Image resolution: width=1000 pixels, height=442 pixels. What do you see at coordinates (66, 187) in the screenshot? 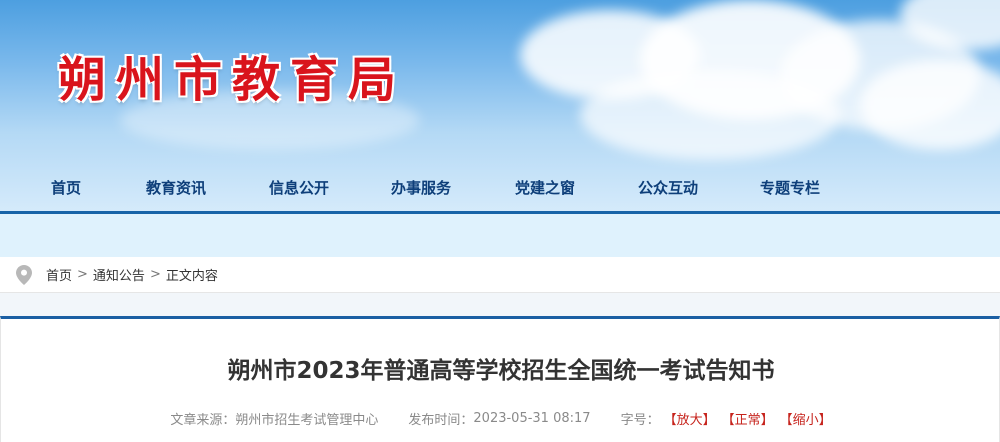
I see `nav-item-home: 首页` at bounding box center [66, 187].